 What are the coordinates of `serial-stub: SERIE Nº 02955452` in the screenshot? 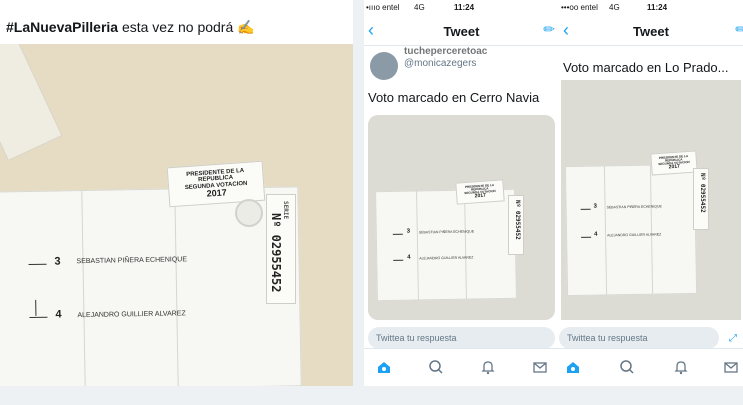 It's located at (281, 249).